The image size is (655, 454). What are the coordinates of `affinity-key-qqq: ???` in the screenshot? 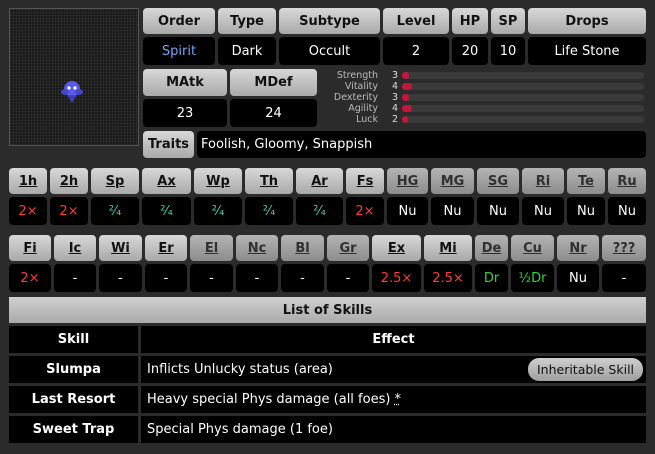 It's located at (624, 248).